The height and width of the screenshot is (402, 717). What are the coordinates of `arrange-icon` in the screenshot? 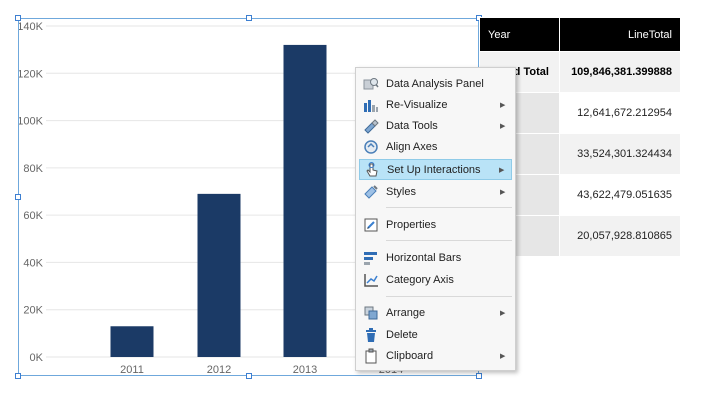 It's located at (371, 313).